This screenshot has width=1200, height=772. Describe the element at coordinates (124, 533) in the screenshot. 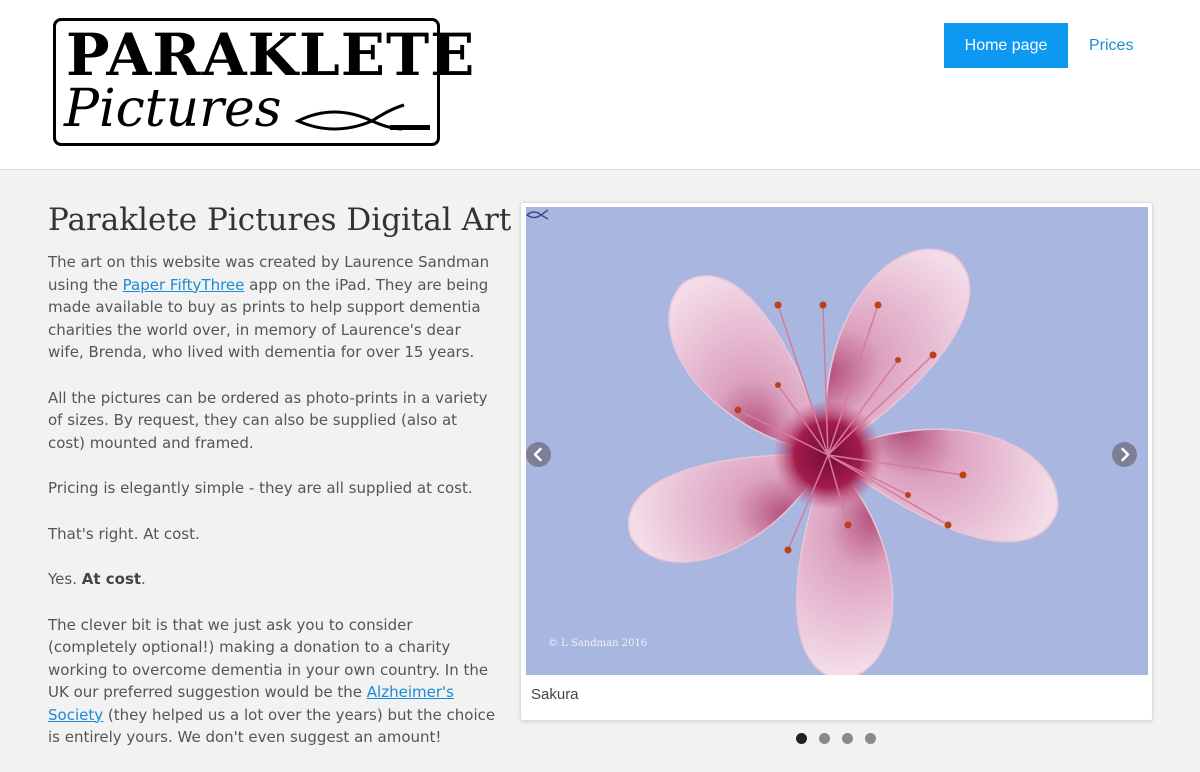

I see `at-cost-paragraph: That's right. At cost.` at that location.